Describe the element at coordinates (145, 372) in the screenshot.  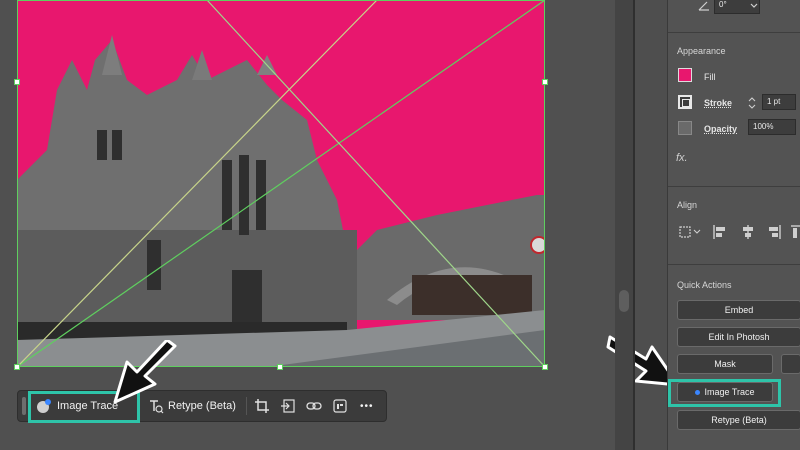
I see `annotation-arrow-icon` at that location.